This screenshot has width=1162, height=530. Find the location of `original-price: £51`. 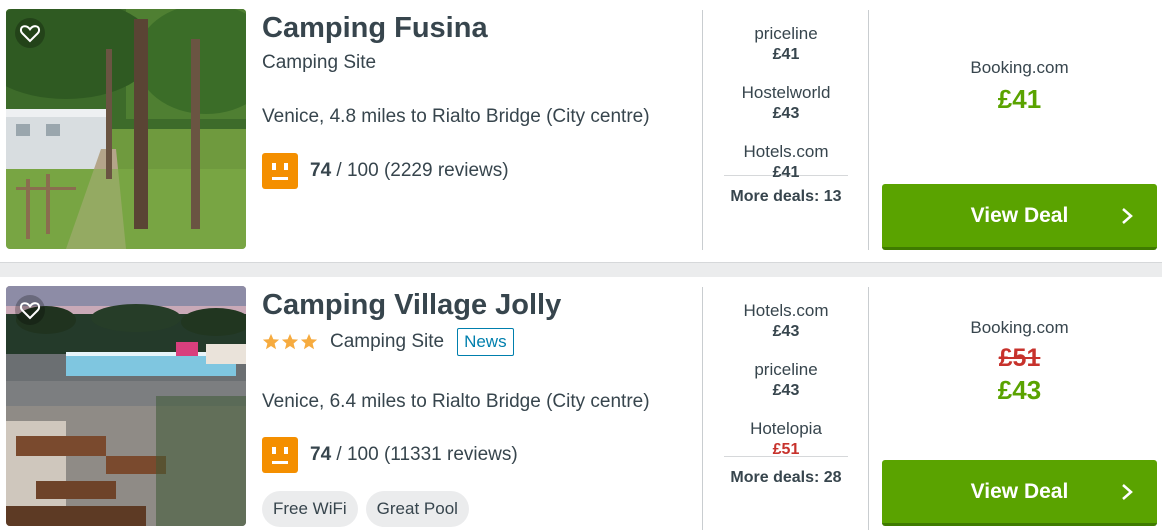

original-price: £51 is located at coordinates (1019, 358).